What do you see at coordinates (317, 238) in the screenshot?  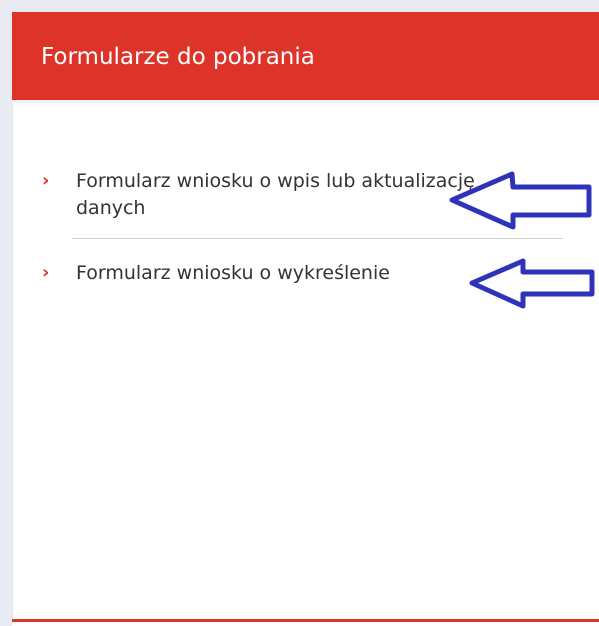 I see `list-separator` at bounding box center [317, 238].